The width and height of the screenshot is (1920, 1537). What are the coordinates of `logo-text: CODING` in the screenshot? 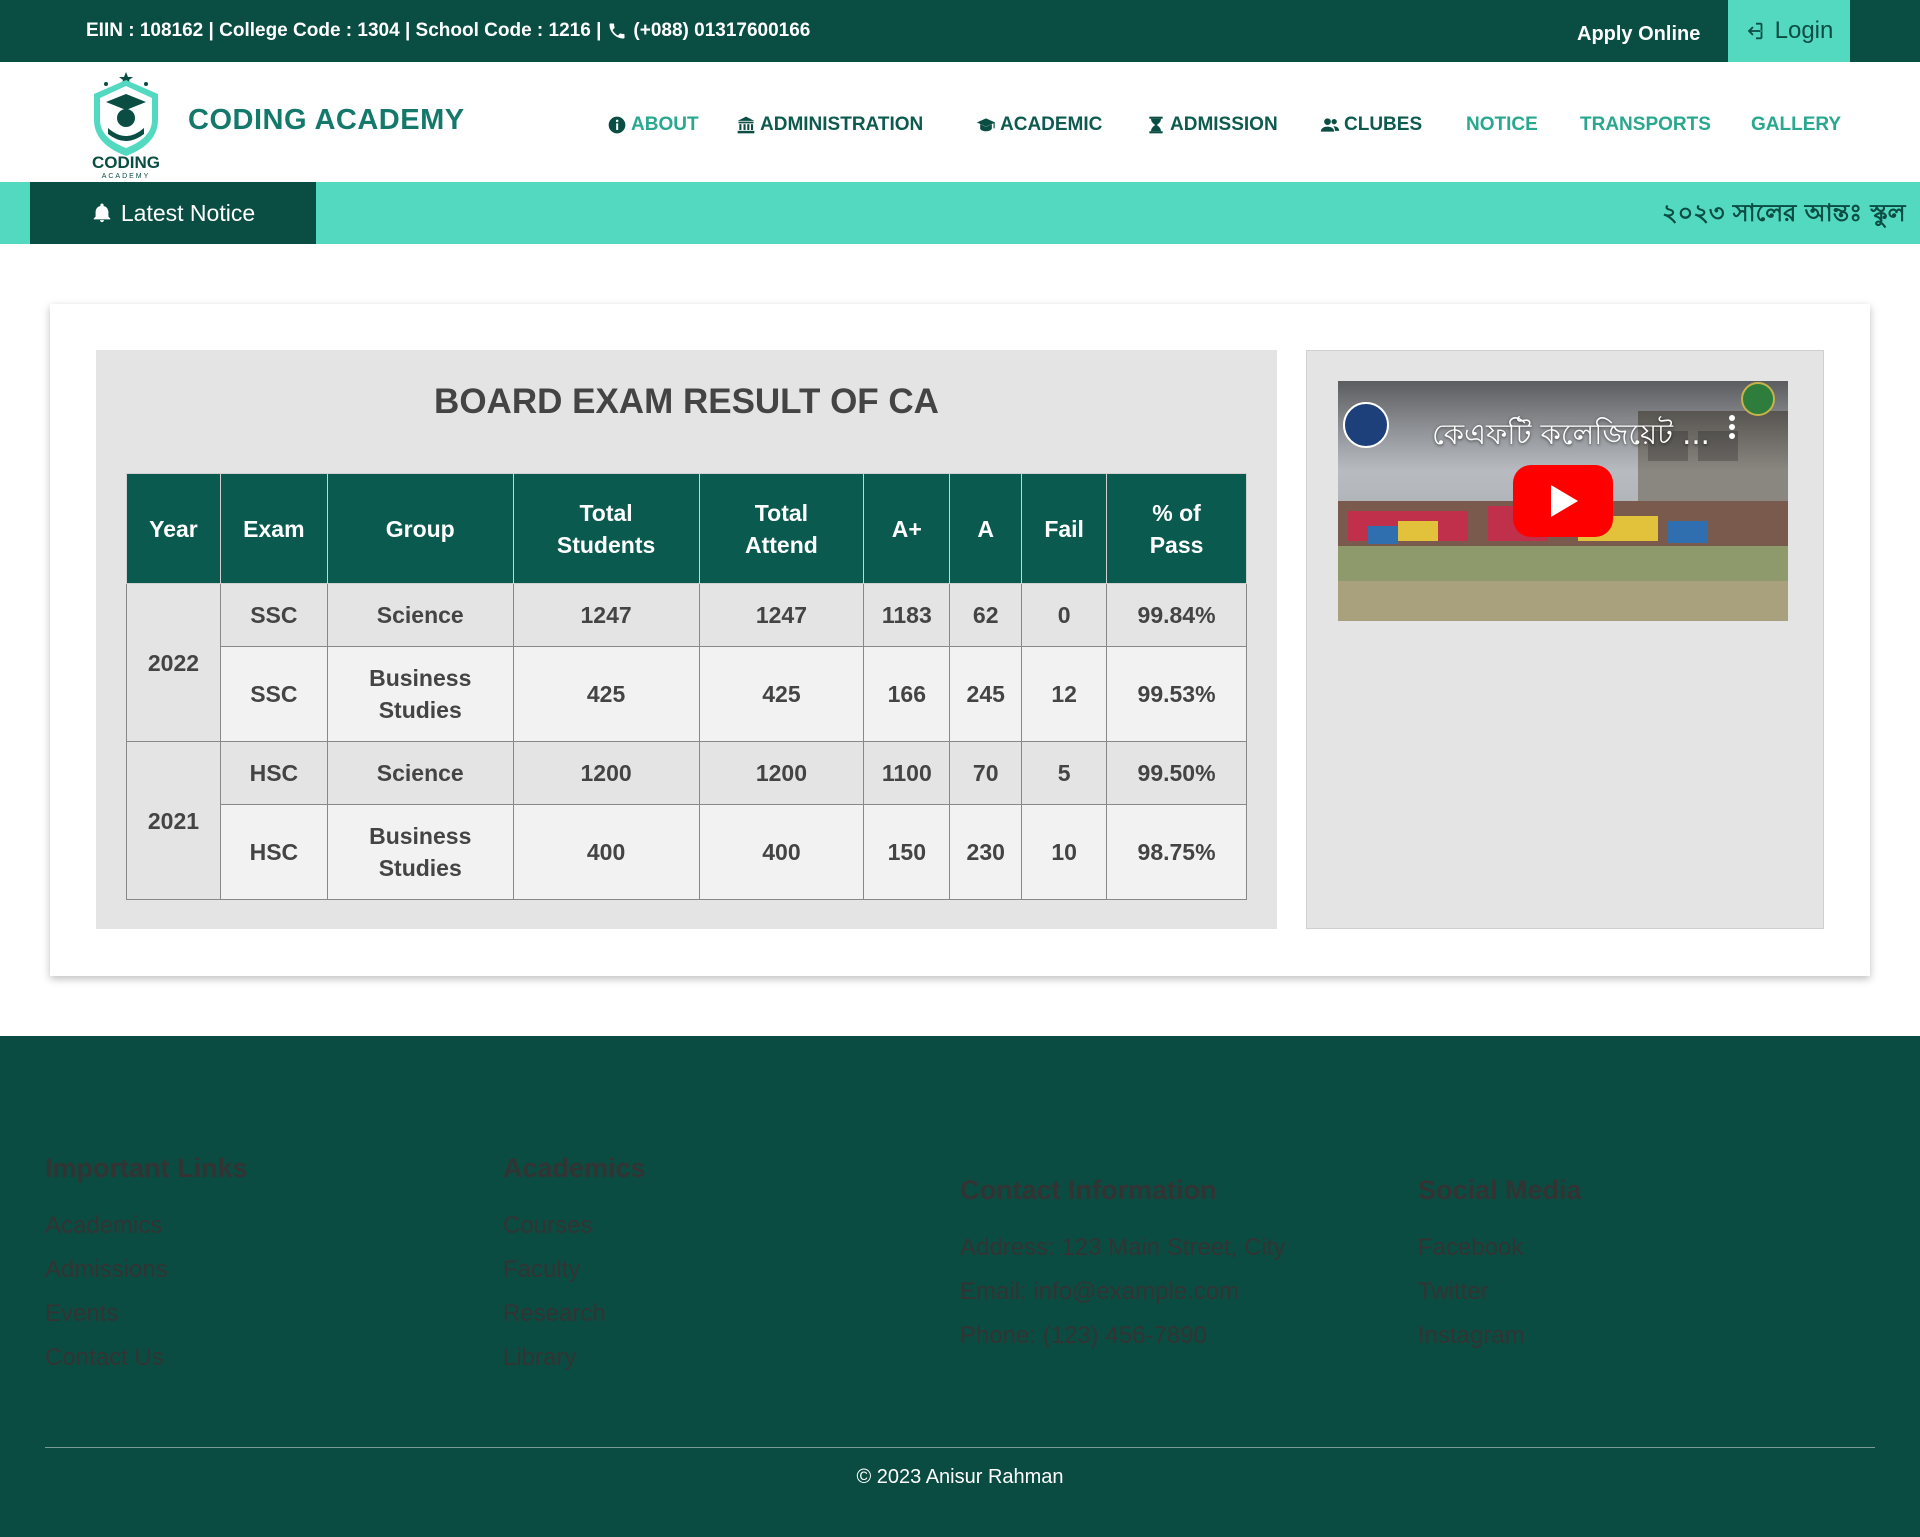 It's located at (126, 162).